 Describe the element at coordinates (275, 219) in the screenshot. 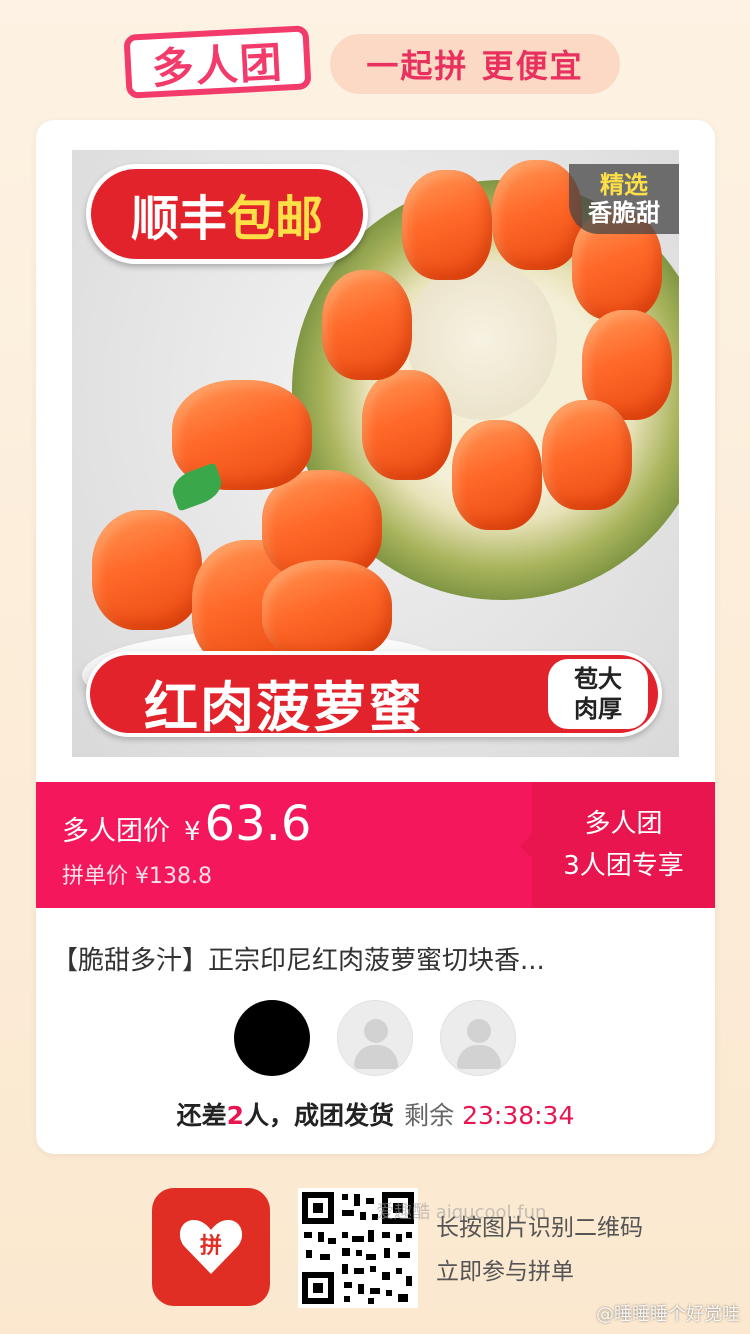

I see `shipping-badge-text-2: 包邮` at that location.